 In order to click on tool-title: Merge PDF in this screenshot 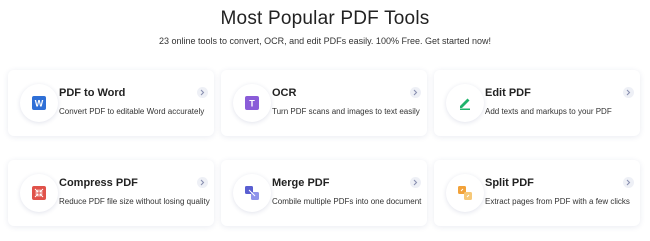, I will do `click(301, 183)`.